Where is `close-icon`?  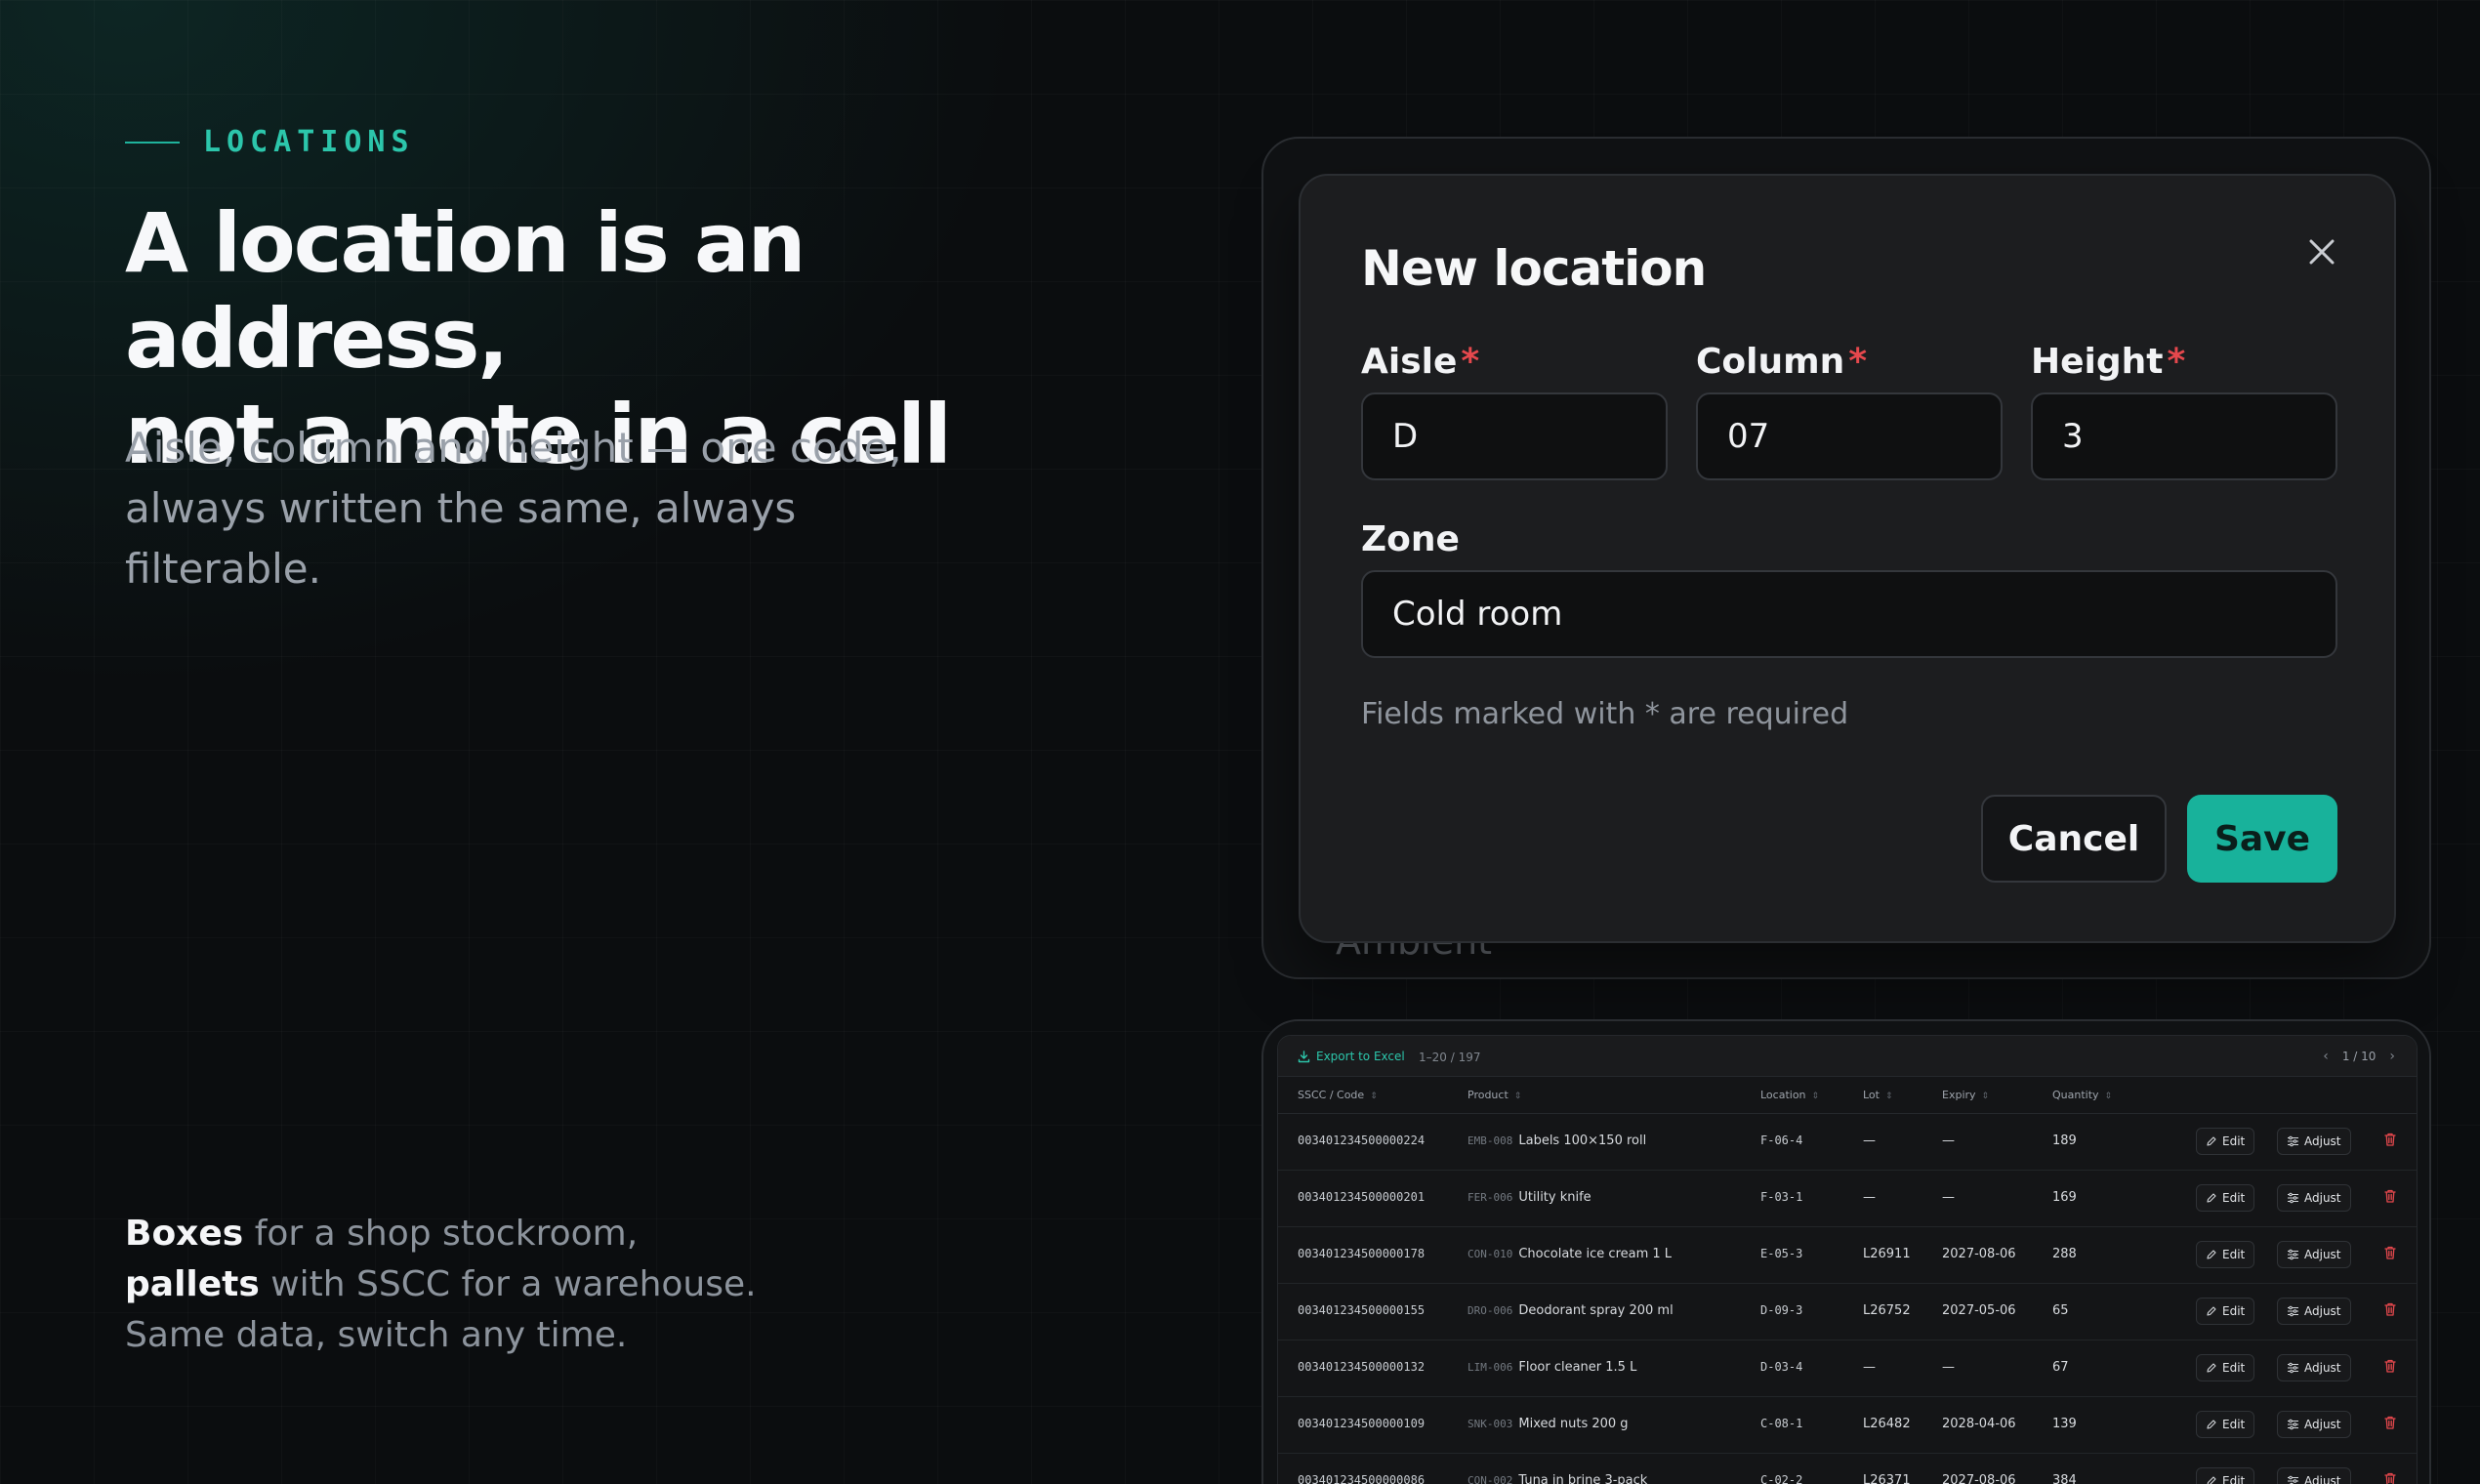
close-icon is located at coordinates (2322, 252).